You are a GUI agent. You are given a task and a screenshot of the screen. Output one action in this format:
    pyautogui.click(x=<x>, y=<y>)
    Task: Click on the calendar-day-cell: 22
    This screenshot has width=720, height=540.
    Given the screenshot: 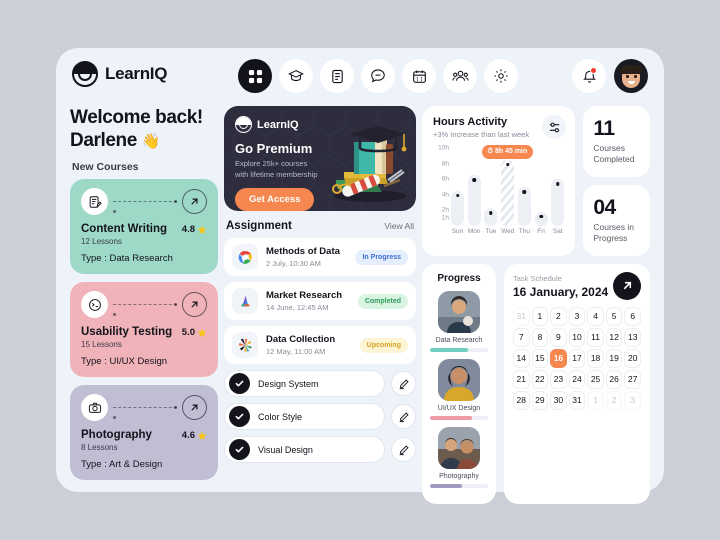 What is the action you would take?
    pyautogui.click(x=540, y=379)
    